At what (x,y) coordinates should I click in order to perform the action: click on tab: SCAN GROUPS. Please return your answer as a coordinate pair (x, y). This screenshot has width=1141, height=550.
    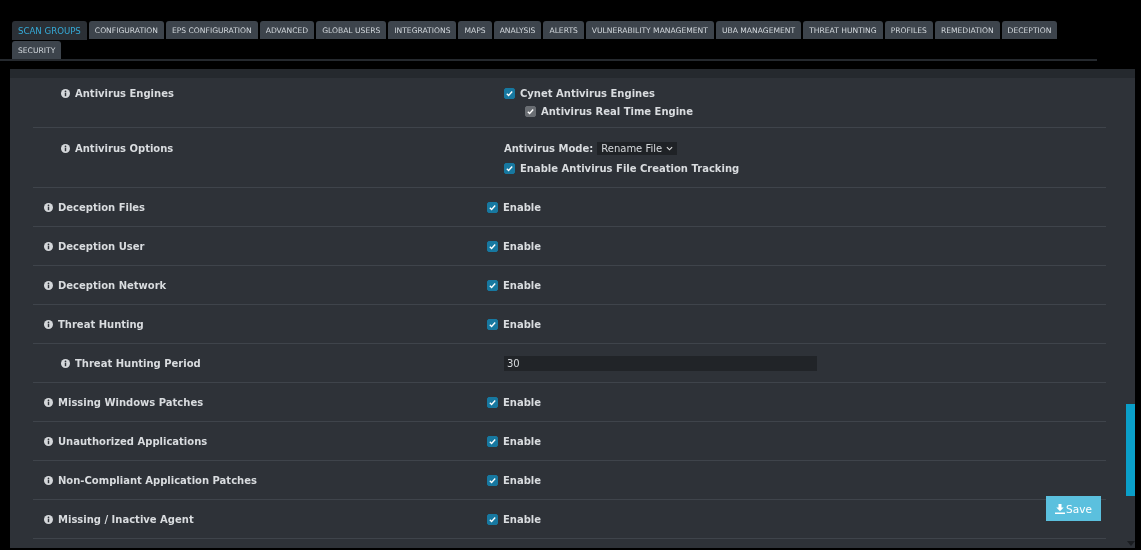
    Looking at the image, I should click on (49, 30).